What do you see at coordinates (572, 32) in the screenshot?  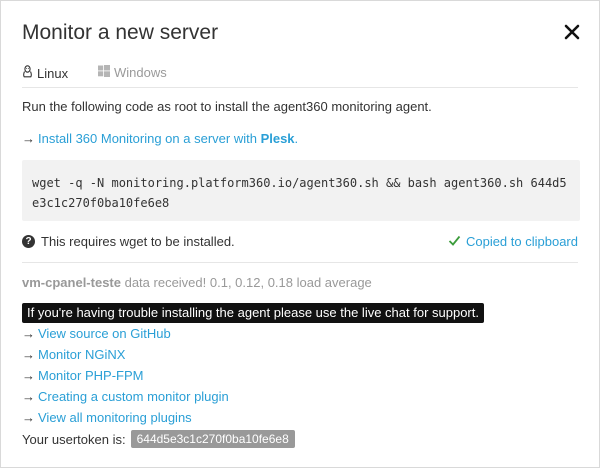 I see `close-icon` at bounding box center [572, 32].